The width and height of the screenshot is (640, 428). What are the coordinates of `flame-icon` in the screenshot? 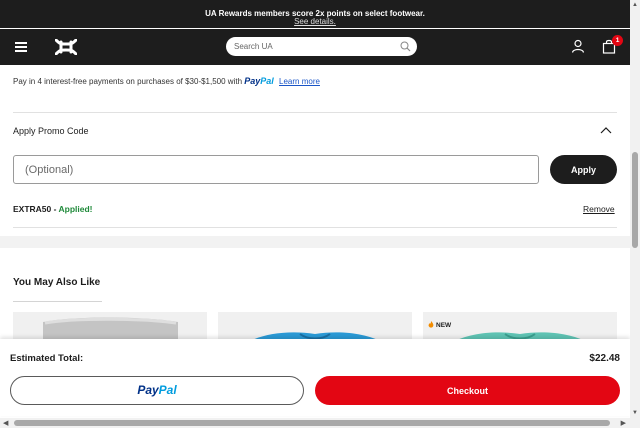 It's located at (431, 324).